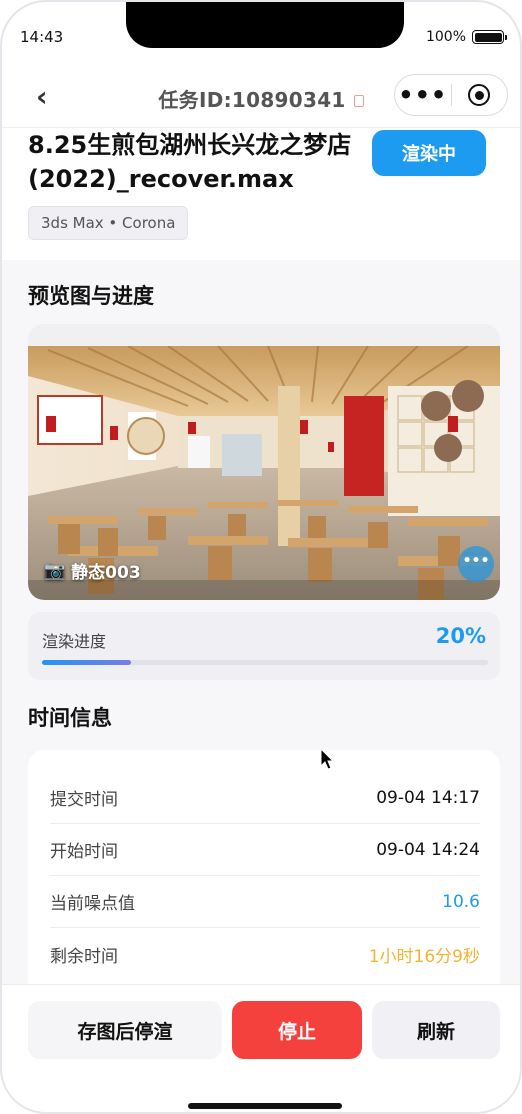 This screenshot has width=522, height=1114. Describe the element at coordinates (428, 797) in the screenshot. I see `time-value: 09-04 14:17` at that location.